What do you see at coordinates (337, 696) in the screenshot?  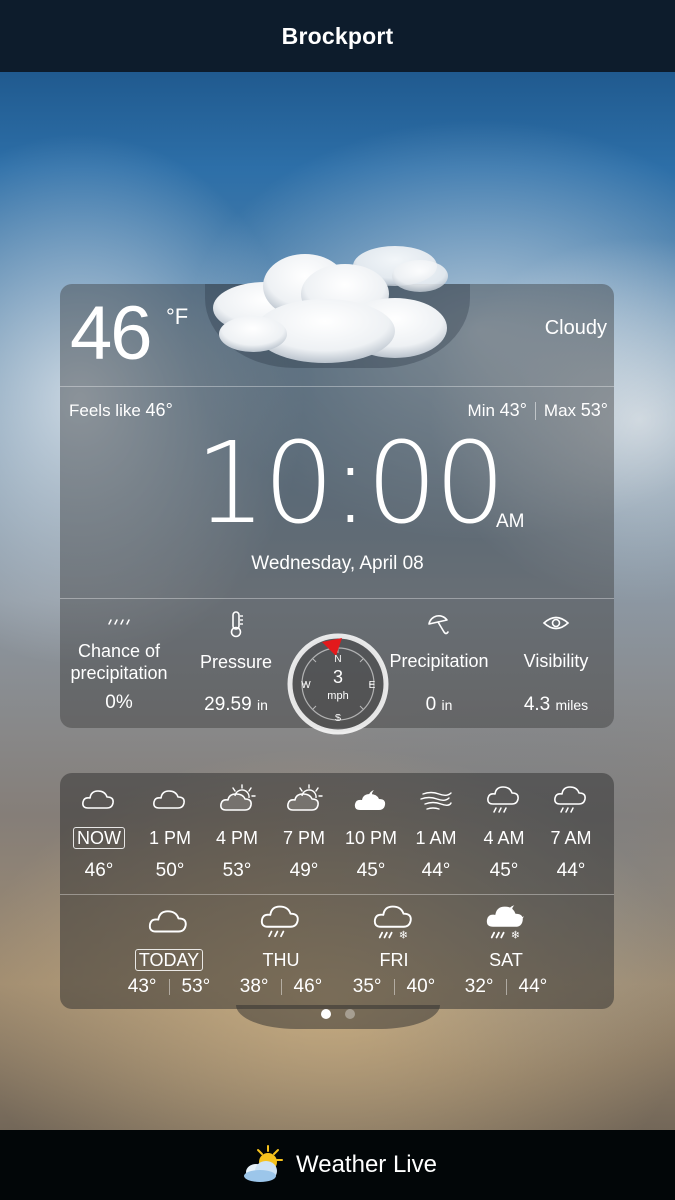 I see `wind-unit: mph` at bounding box center [337, 696].